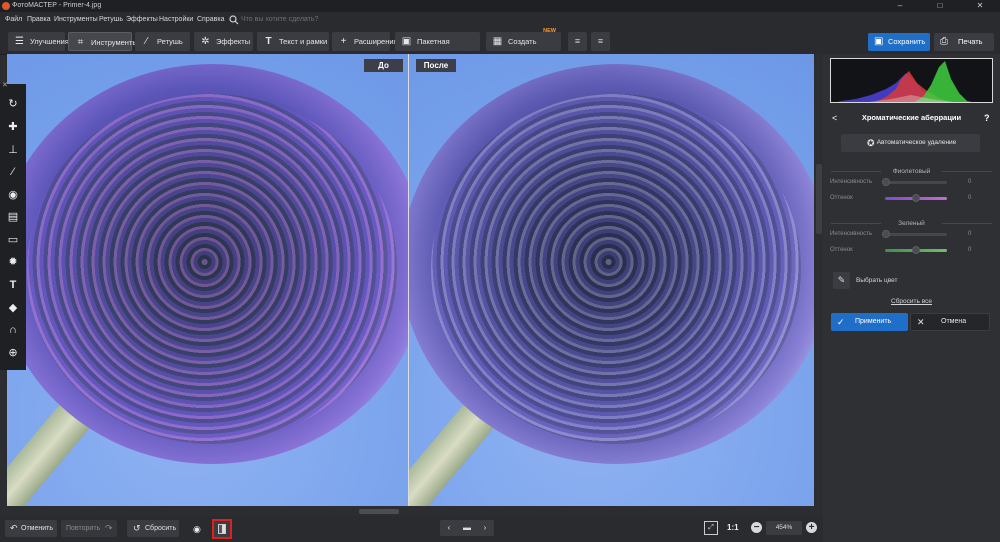  Describe the element at coordinates (13, 20) in the screenshot. I see `menu-file: Файл` at that location.